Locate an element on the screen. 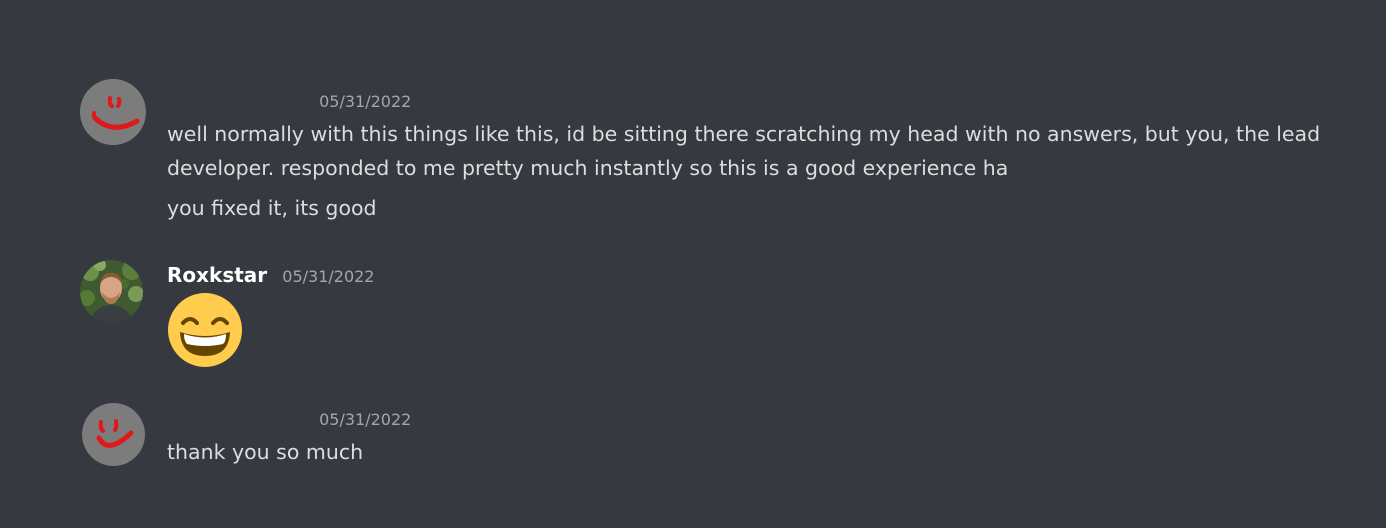  profile-photo-icon is located at coordinates (111, 291).